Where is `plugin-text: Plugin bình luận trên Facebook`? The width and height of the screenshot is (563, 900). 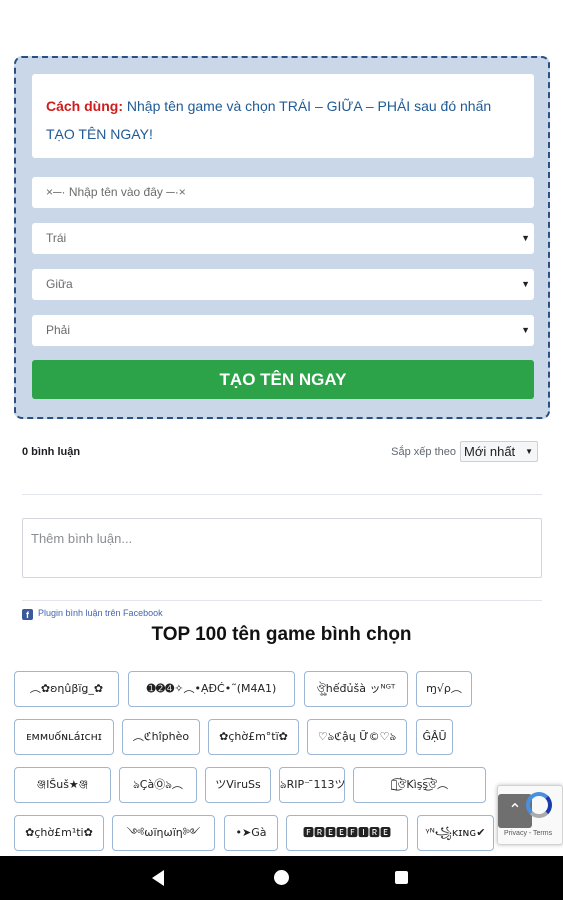
plugin-text: Plugin bình luận trên Facebook is located at coordinates (100, 613).